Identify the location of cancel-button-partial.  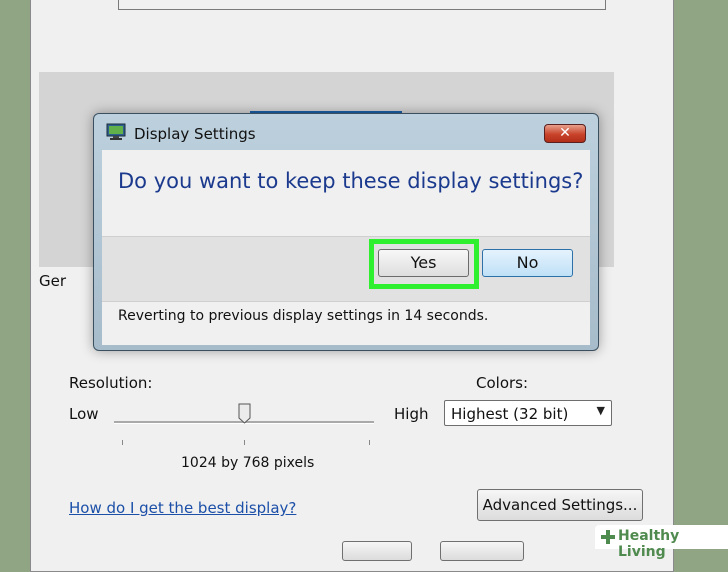
(482, 551).